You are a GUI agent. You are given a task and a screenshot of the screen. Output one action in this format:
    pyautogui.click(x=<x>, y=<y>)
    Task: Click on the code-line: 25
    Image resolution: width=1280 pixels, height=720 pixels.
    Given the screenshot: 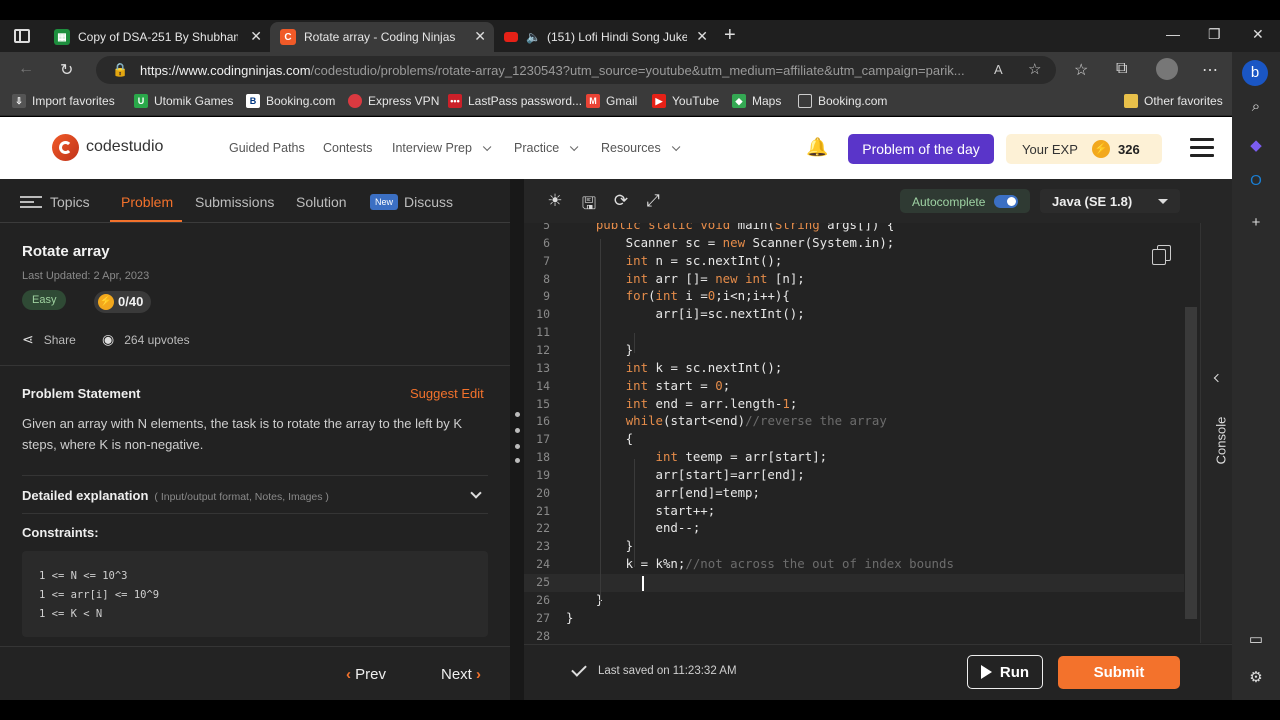 What is the action you would take?
    pyautogui.click(x=854, y=583)
    